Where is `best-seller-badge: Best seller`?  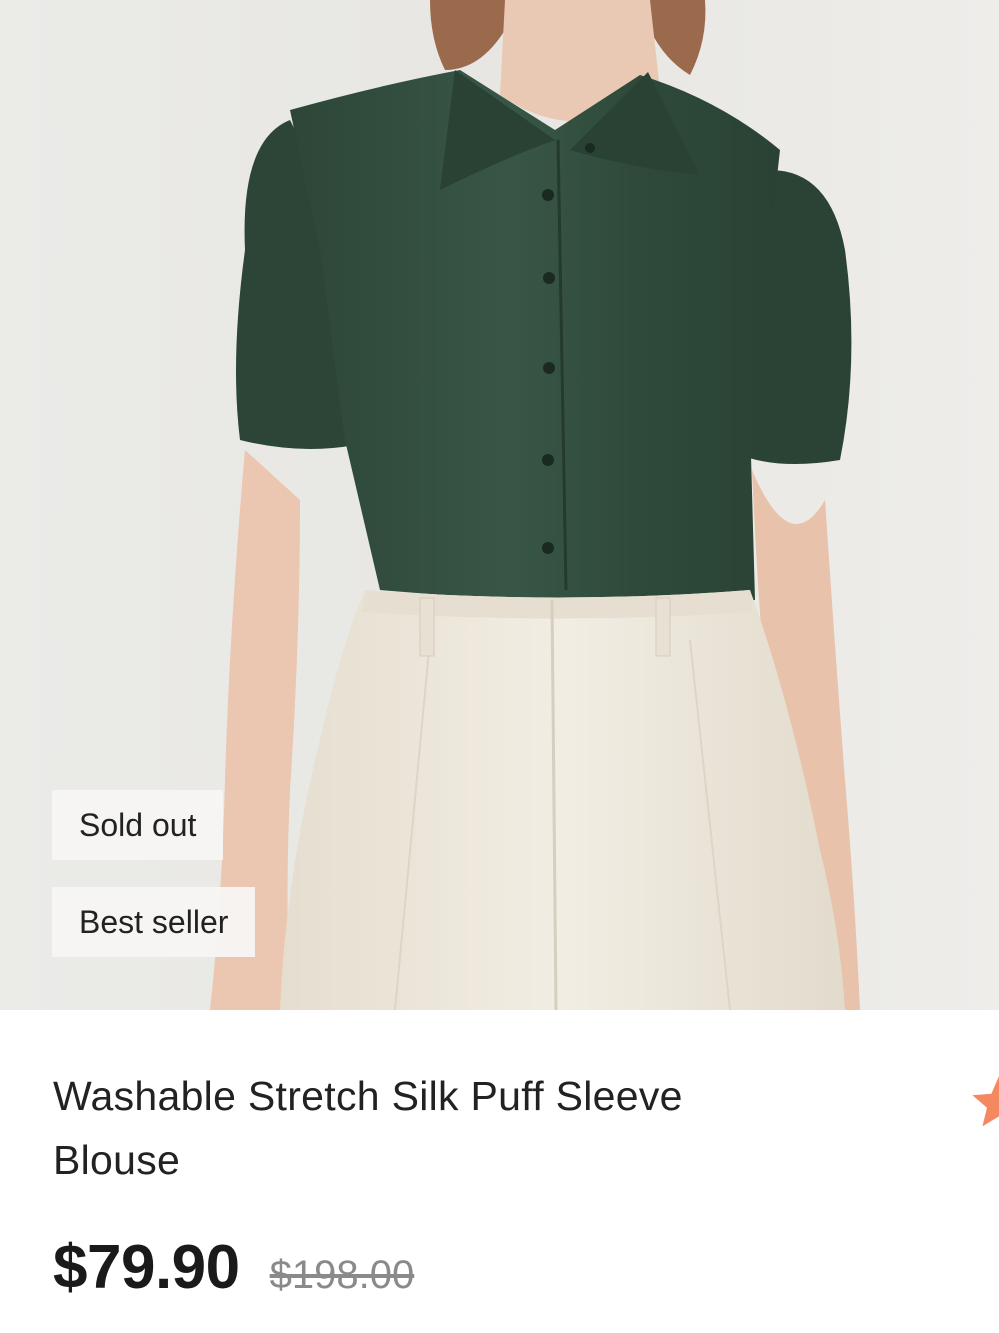
best-seller-badge: Best seller is located at coordinates (154, 922).